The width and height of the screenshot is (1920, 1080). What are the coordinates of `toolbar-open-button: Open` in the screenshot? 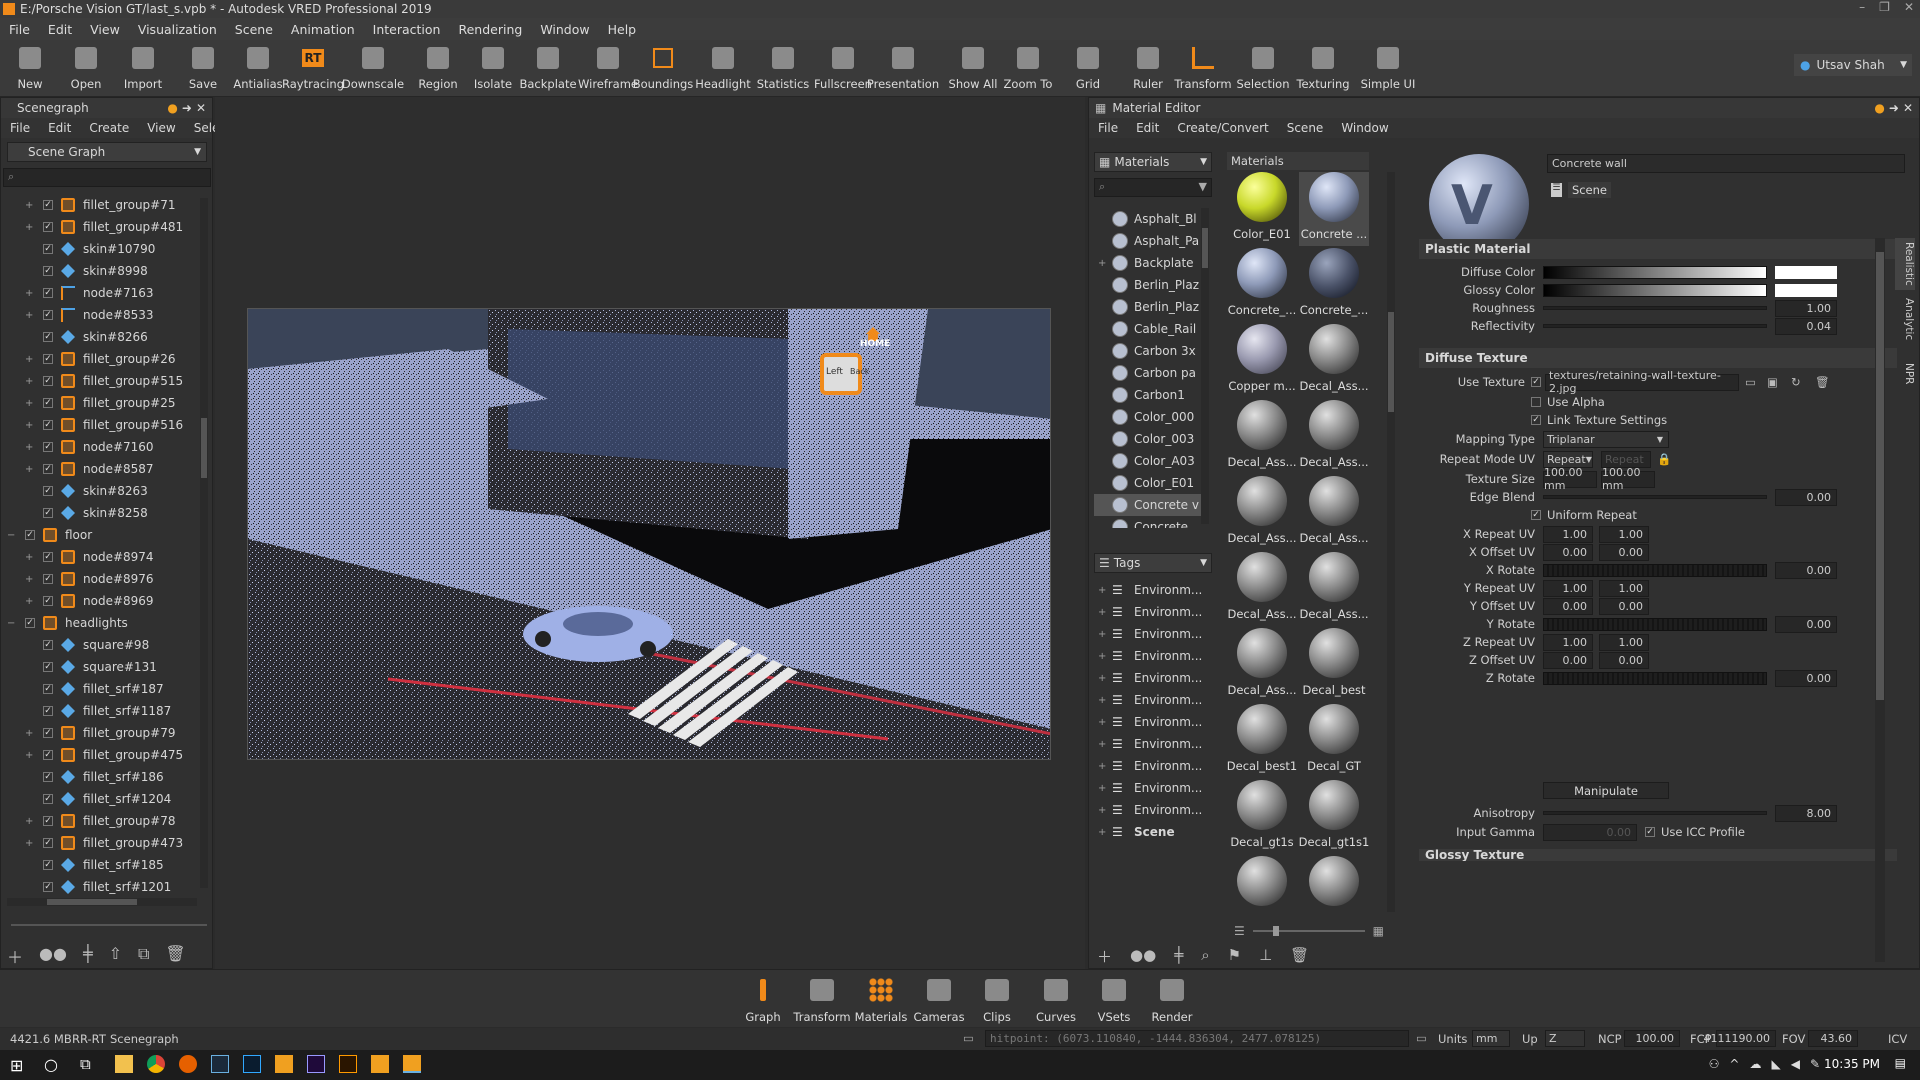 It's located at (86, 70).